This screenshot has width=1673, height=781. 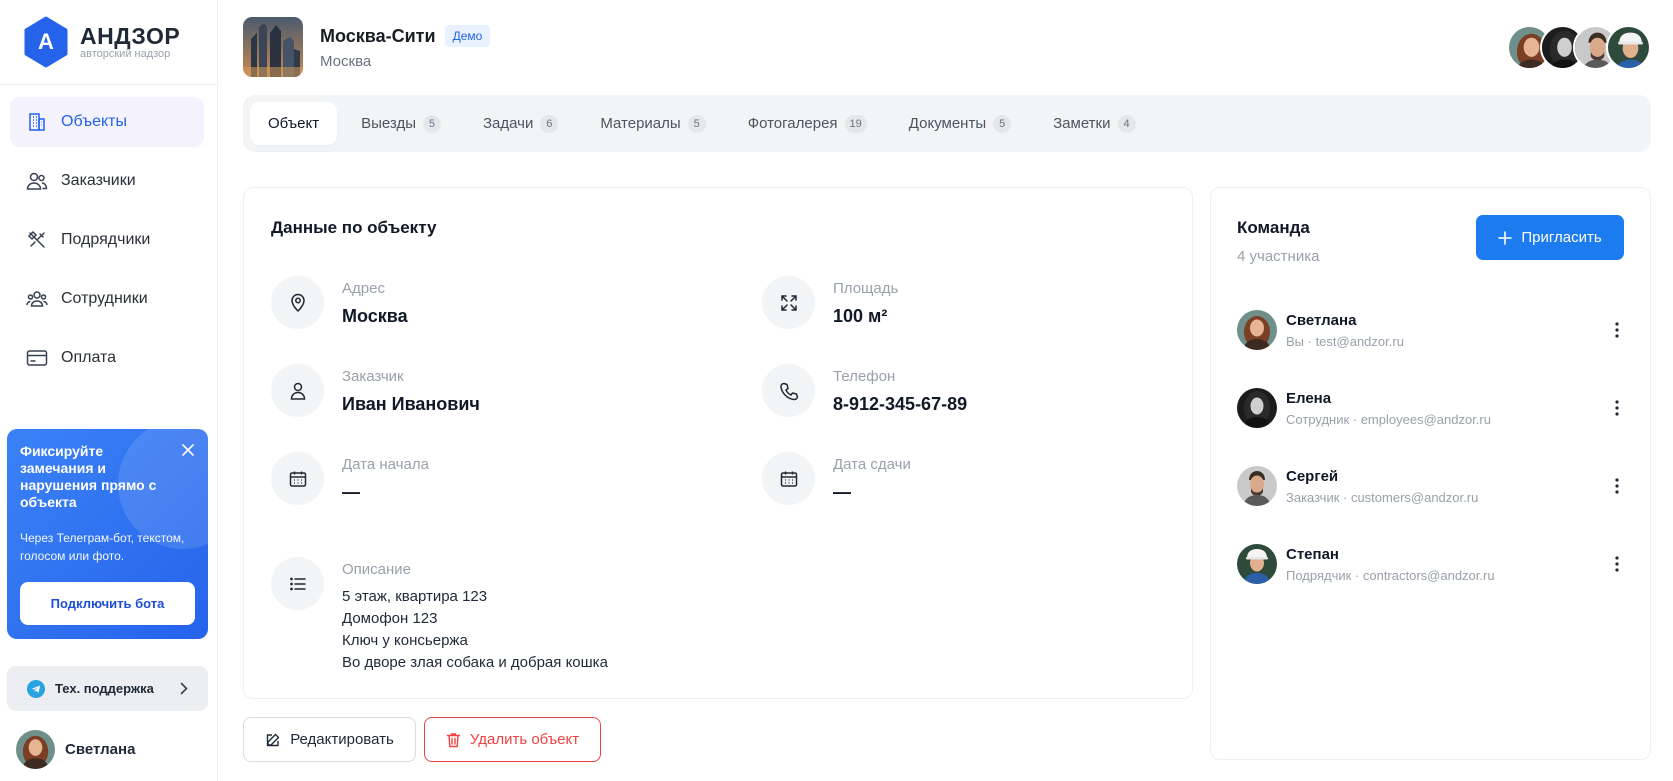 What do you see at coordinates (107, 603) in the screenshot?
I see `connect-bot-button: Подключить бота` at bounding box center [107, 603].